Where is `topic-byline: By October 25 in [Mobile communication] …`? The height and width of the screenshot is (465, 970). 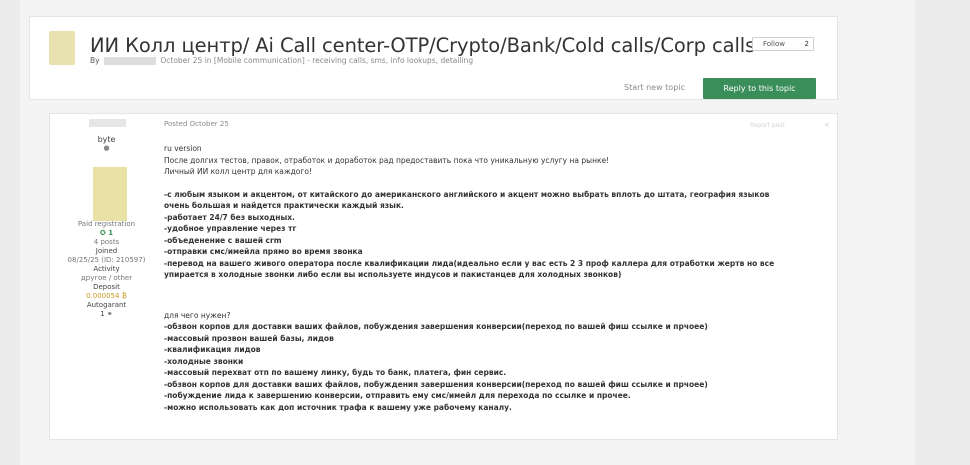
topic-byline: By October 25 in [Mobile communication] … is located at coordinates (281, 60).